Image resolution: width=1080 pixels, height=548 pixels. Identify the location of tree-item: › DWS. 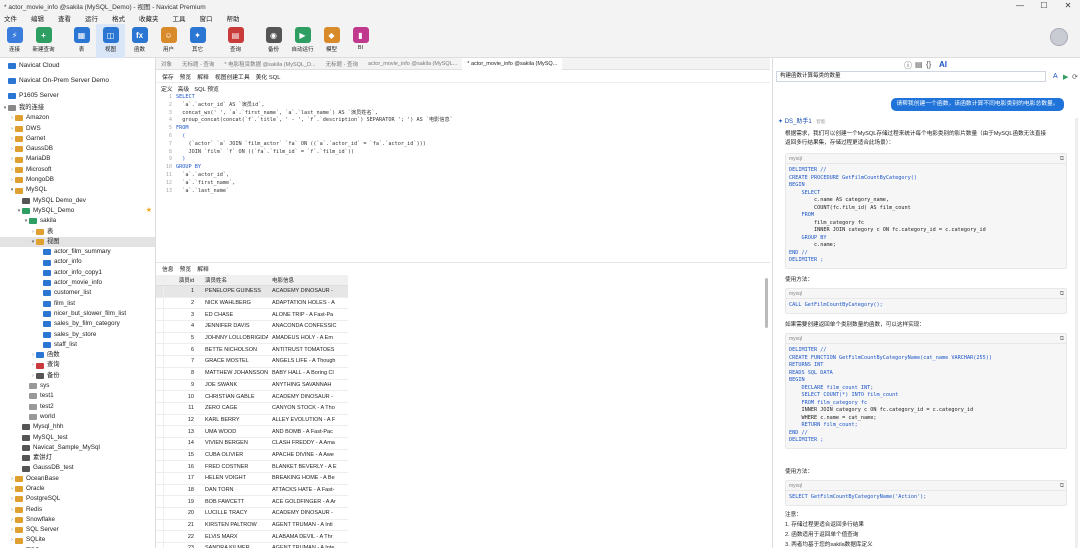
(77, 129).